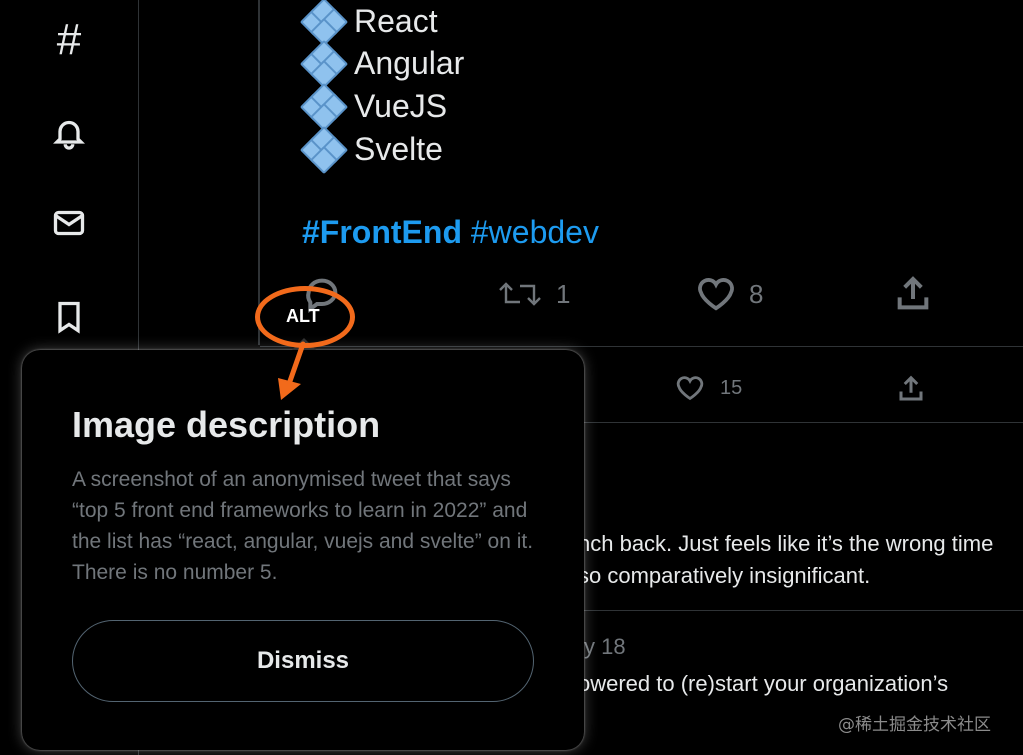 The width and height of the screenshot is (1023, 755). Describe the element at coordinates (914, 725) in the screenshot. I see `watermark: @稀土掘金技术社区` at that location.